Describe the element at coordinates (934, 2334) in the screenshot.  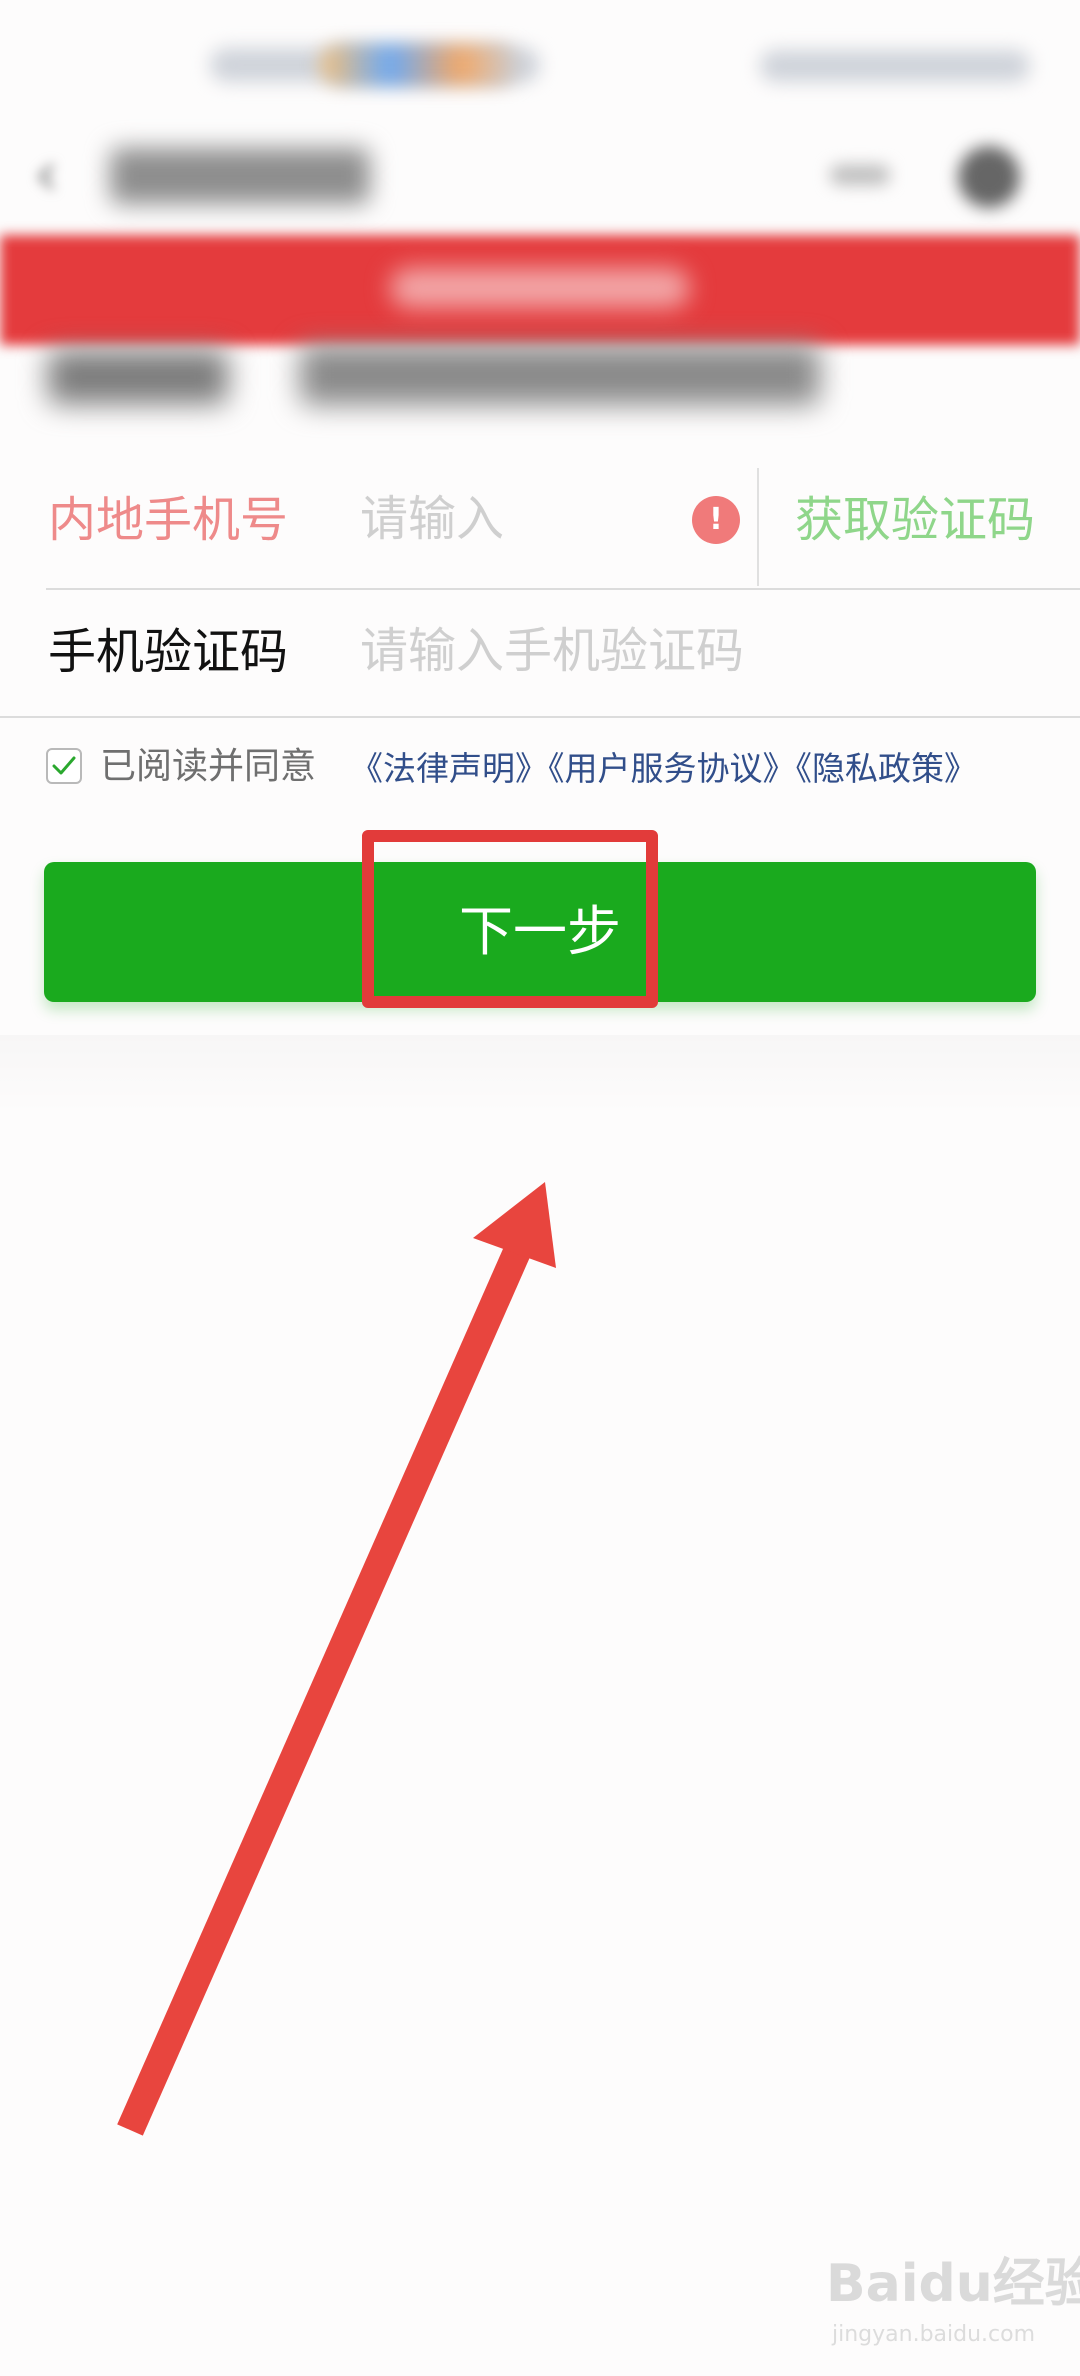
I see `baidu-watermark-url: jingyan.baidu.com` at that location.